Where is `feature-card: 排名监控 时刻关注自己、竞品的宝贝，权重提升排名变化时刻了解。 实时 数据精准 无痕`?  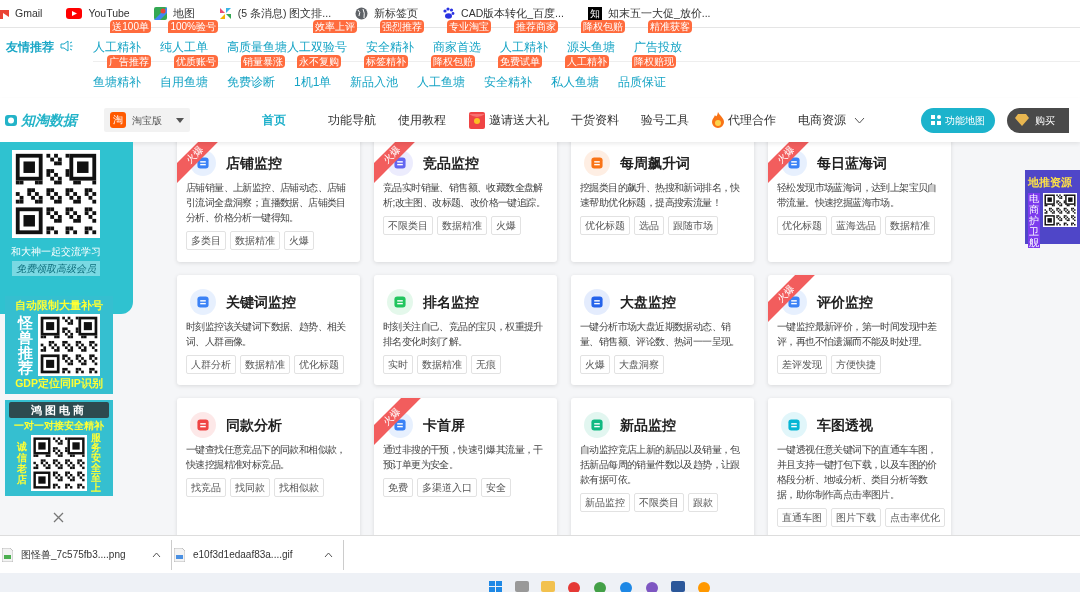
feature-card: 排名监控 时刻关注自己、竞品的宝贝，权重提升排名变化时刻了解。 实时 数据精准 无痕 is located at coordinates (465, 330).